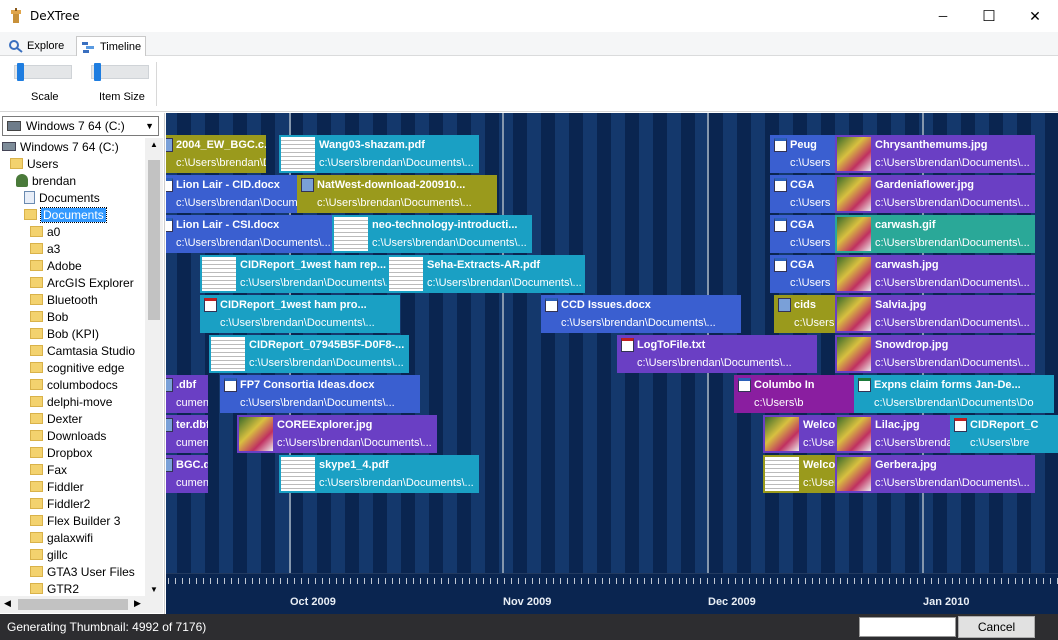  What do you see at coordinates (154, 367) in the screenshot?
I see `tree-vertical-scrollbar: ▲ ▼` at bounding box center [154, 367].